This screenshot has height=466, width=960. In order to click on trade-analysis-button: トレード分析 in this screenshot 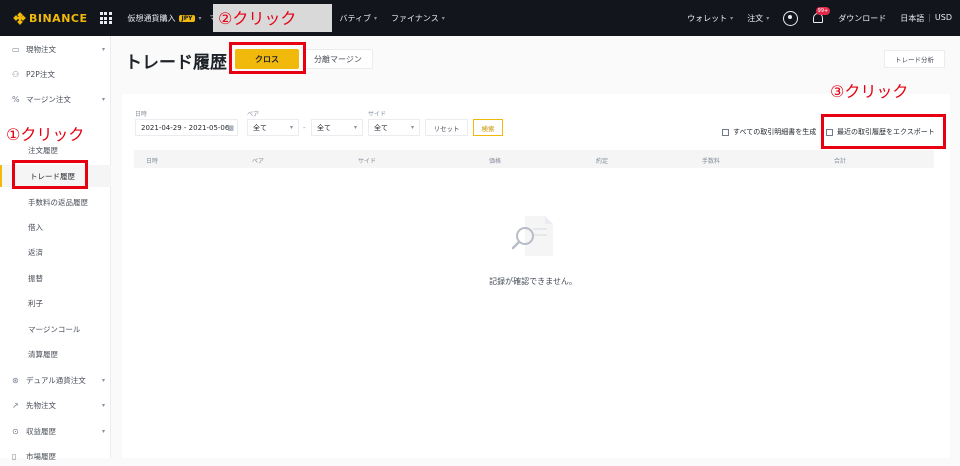, I will do `click(914, 59)`.